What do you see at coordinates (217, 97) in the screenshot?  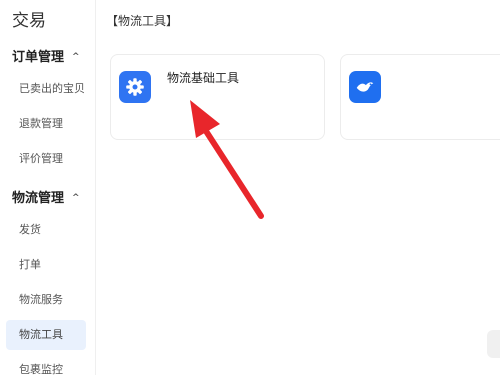 I see `tool-card-logistics-basic: 物流基础工具` at bounding box center [217, 97].